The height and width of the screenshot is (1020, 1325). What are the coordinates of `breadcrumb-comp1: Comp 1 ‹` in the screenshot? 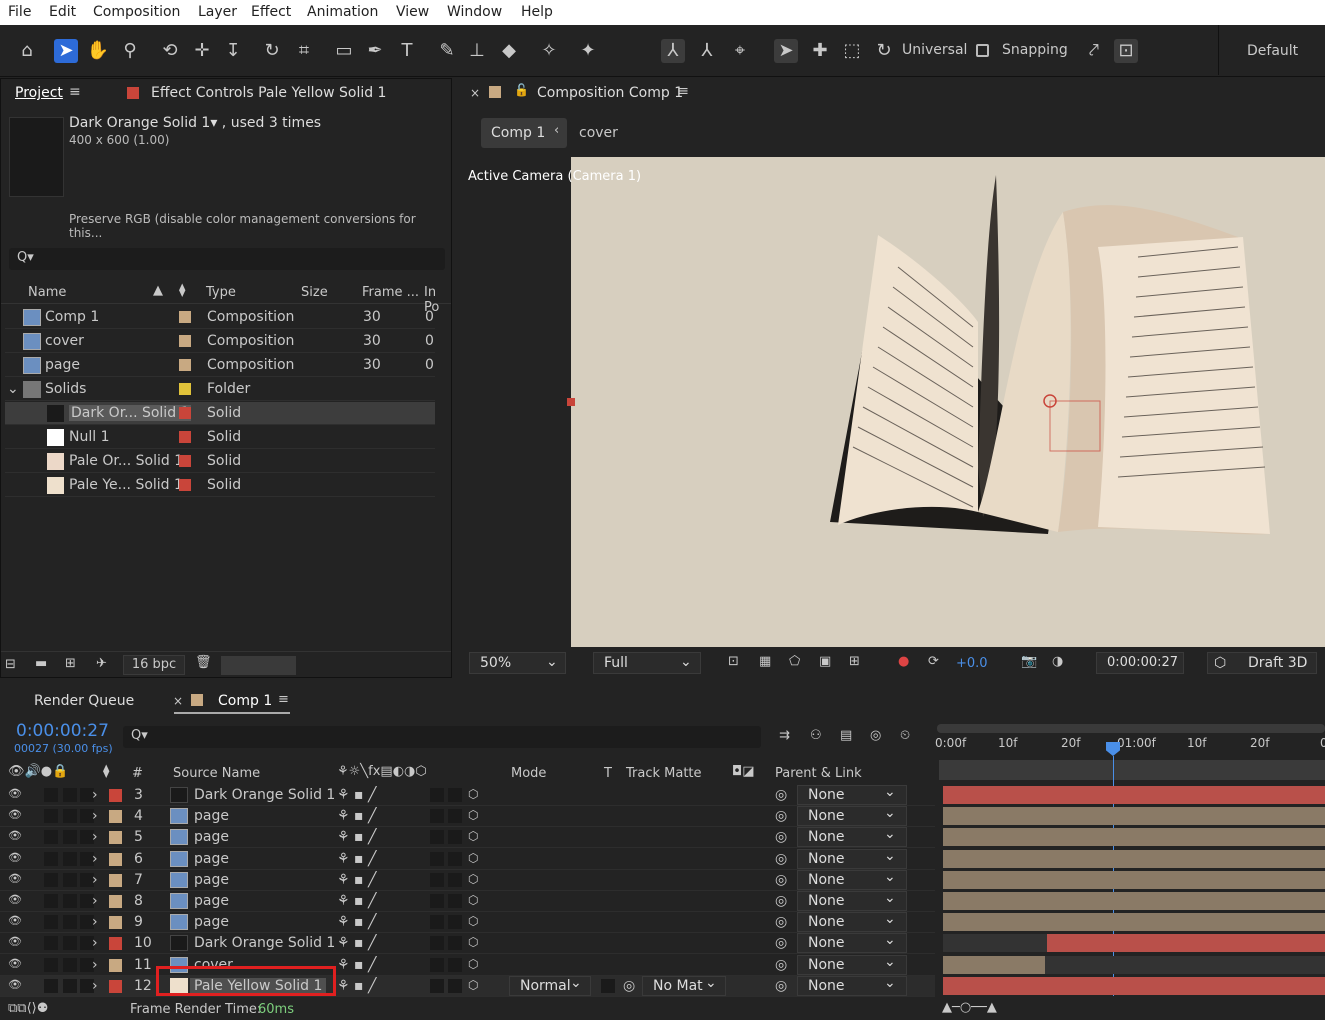 It's located at (524, 133).